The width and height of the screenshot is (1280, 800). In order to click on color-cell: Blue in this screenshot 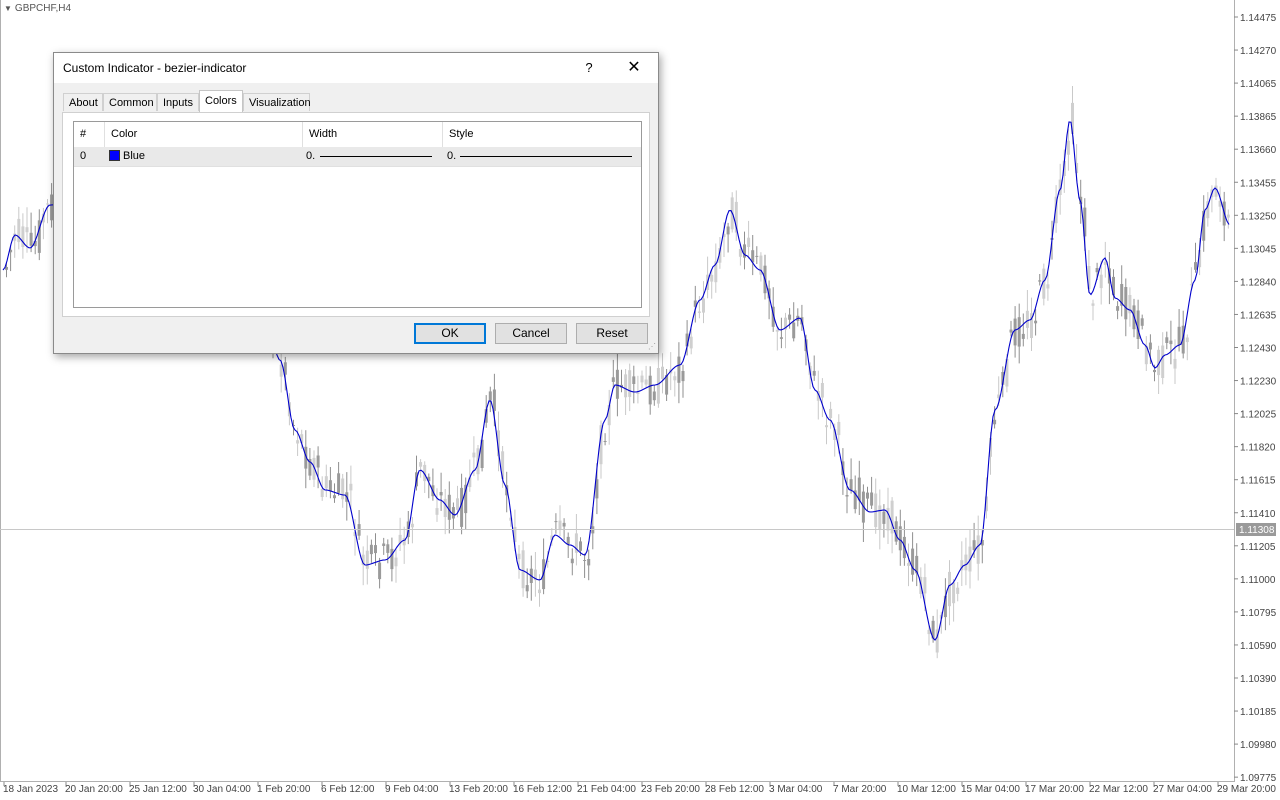, I will do `click(204, 156)`.